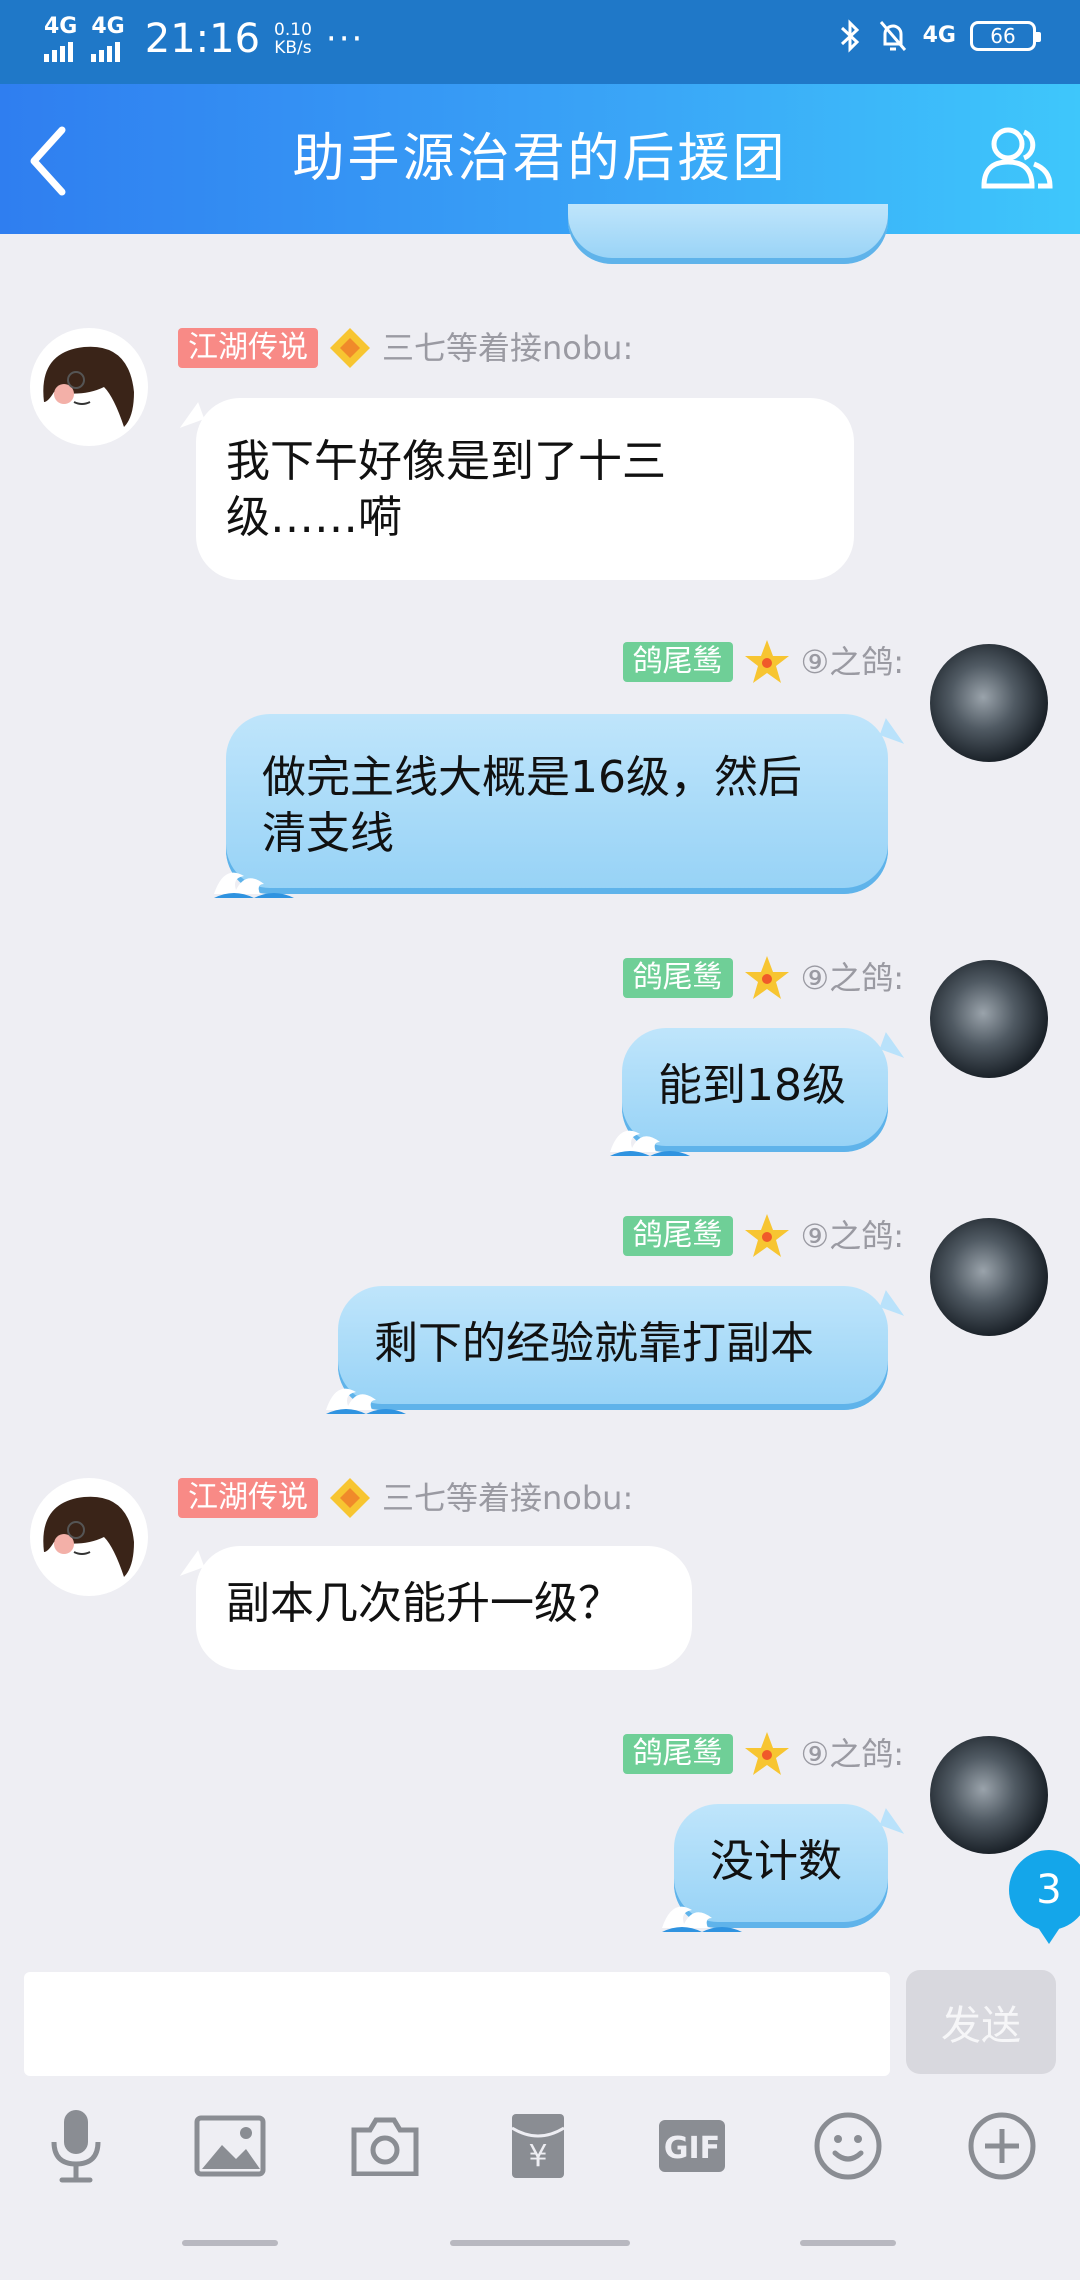 This screenshot has height=2280, width=1080. I want to click on speed-unit: KB/s, so click(293, 48).